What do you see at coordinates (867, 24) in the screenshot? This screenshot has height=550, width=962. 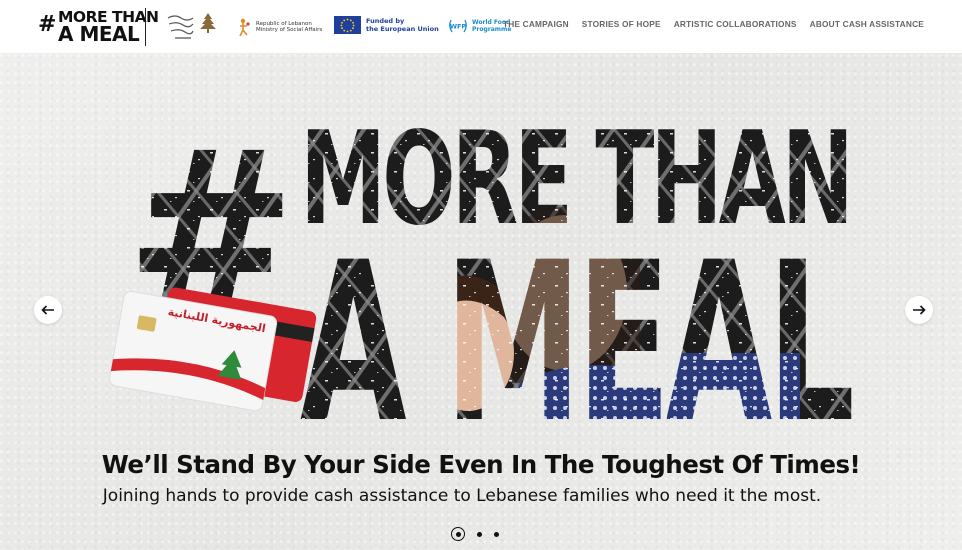 I see `nav-item-about-cash-assistance: ABOUT CASH ASSISTANCE` at bounding box center [867, 24].